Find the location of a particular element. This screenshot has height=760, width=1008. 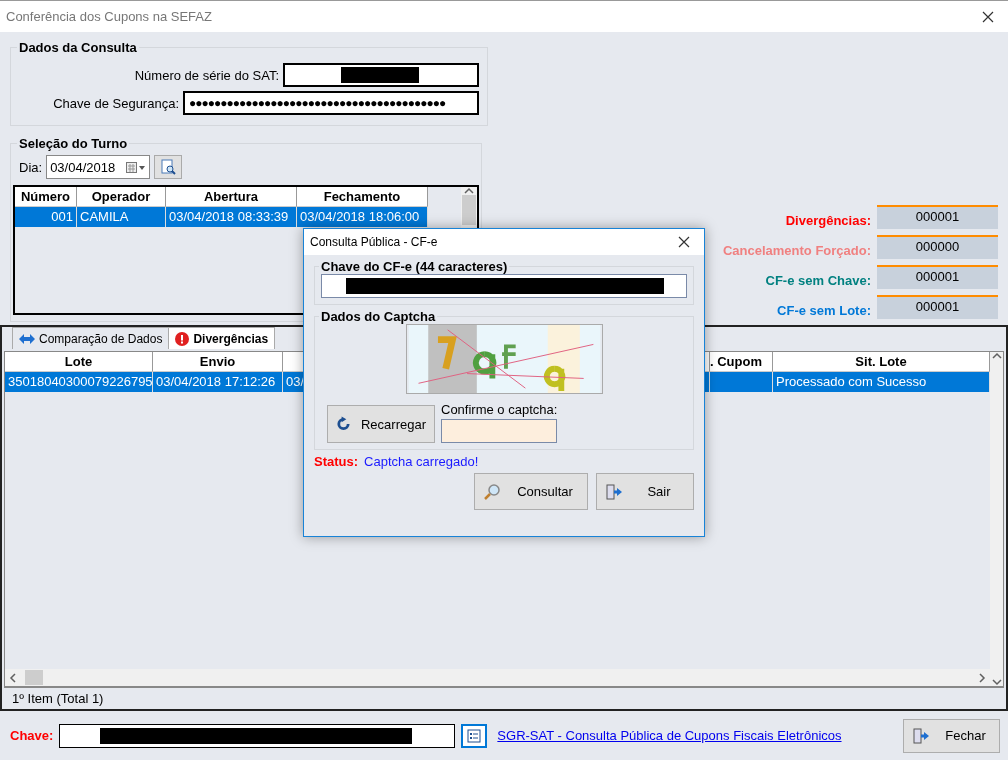

column-header: Número is located at coordinates (46, 197).